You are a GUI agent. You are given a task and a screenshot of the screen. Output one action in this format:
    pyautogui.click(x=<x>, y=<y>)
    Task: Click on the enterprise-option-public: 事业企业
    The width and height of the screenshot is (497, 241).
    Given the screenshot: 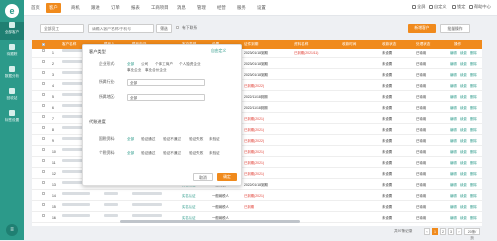 What is the action you would take?
    pyautogui.click(x=134, y=70)
    